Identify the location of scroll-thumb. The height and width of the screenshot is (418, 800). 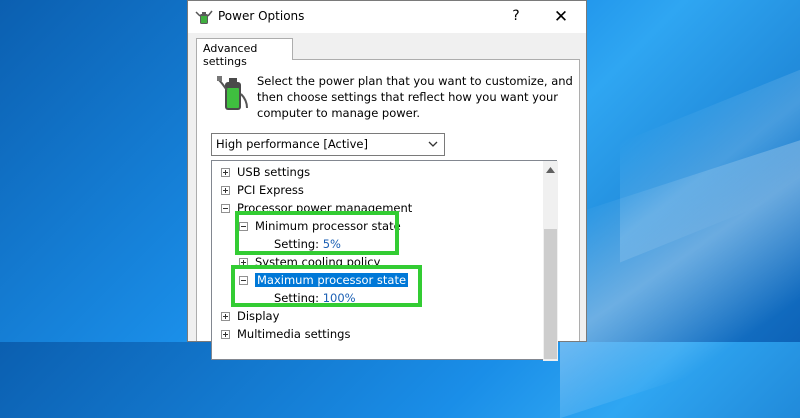
(550, 294).